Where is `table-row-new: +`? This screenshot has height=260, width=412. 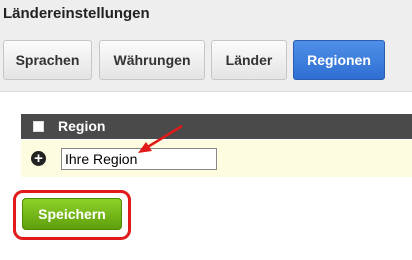 table-row-new: + is located at coordinates (216, 158).